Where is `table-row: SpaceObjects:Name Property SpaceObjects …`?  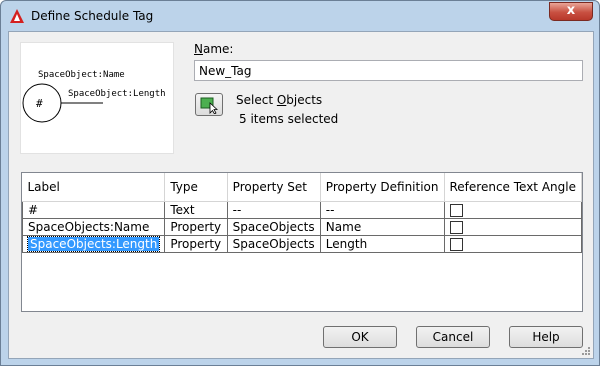 table-row: SpaceObjects:Name Property SpaceObjects … is located at coordinates (301, 226).